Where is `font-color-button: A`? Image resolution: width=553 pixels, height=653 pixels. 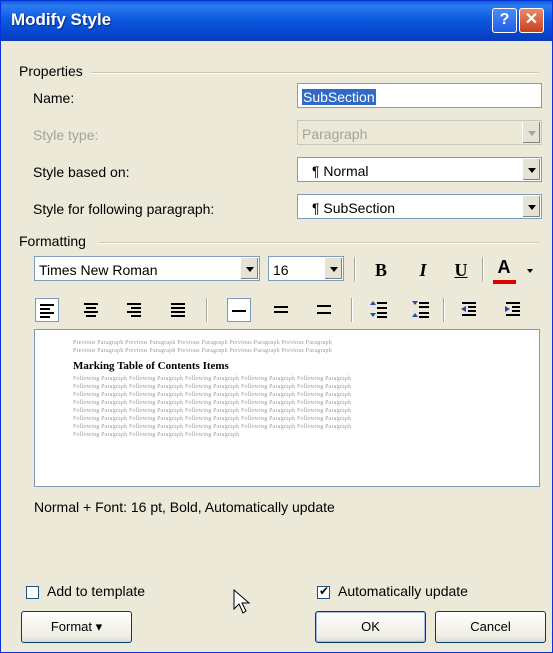 font-color-button: A is located at coordinates (504, 267).